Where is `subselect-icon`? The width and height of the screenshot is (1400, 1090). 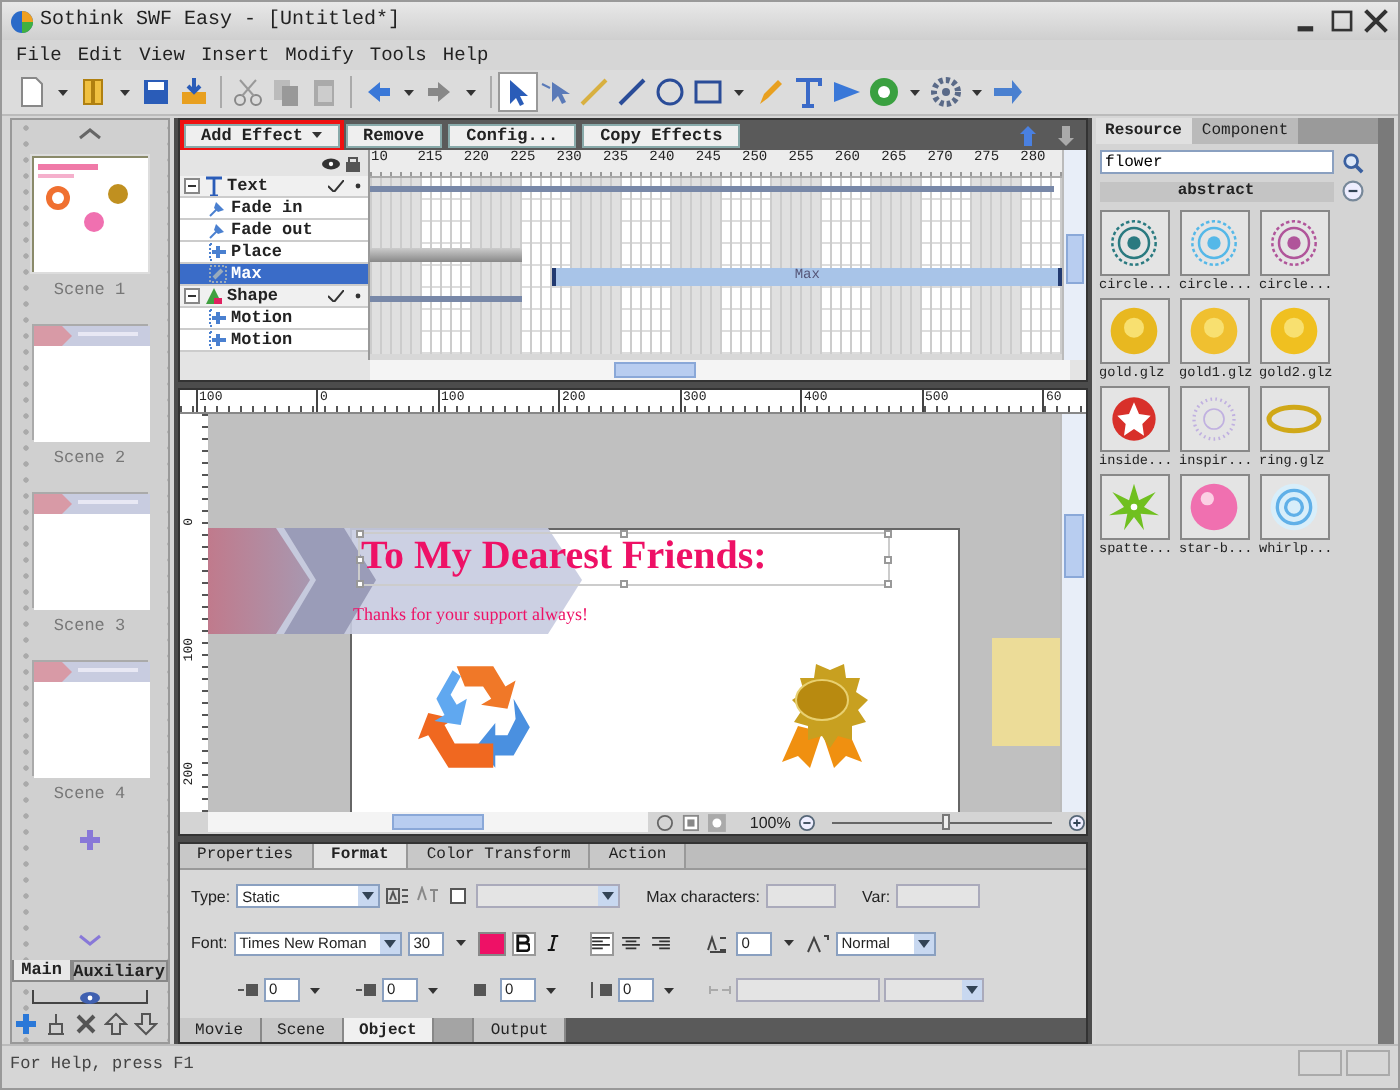
subselect-icon is located at coordinates (556, 92).